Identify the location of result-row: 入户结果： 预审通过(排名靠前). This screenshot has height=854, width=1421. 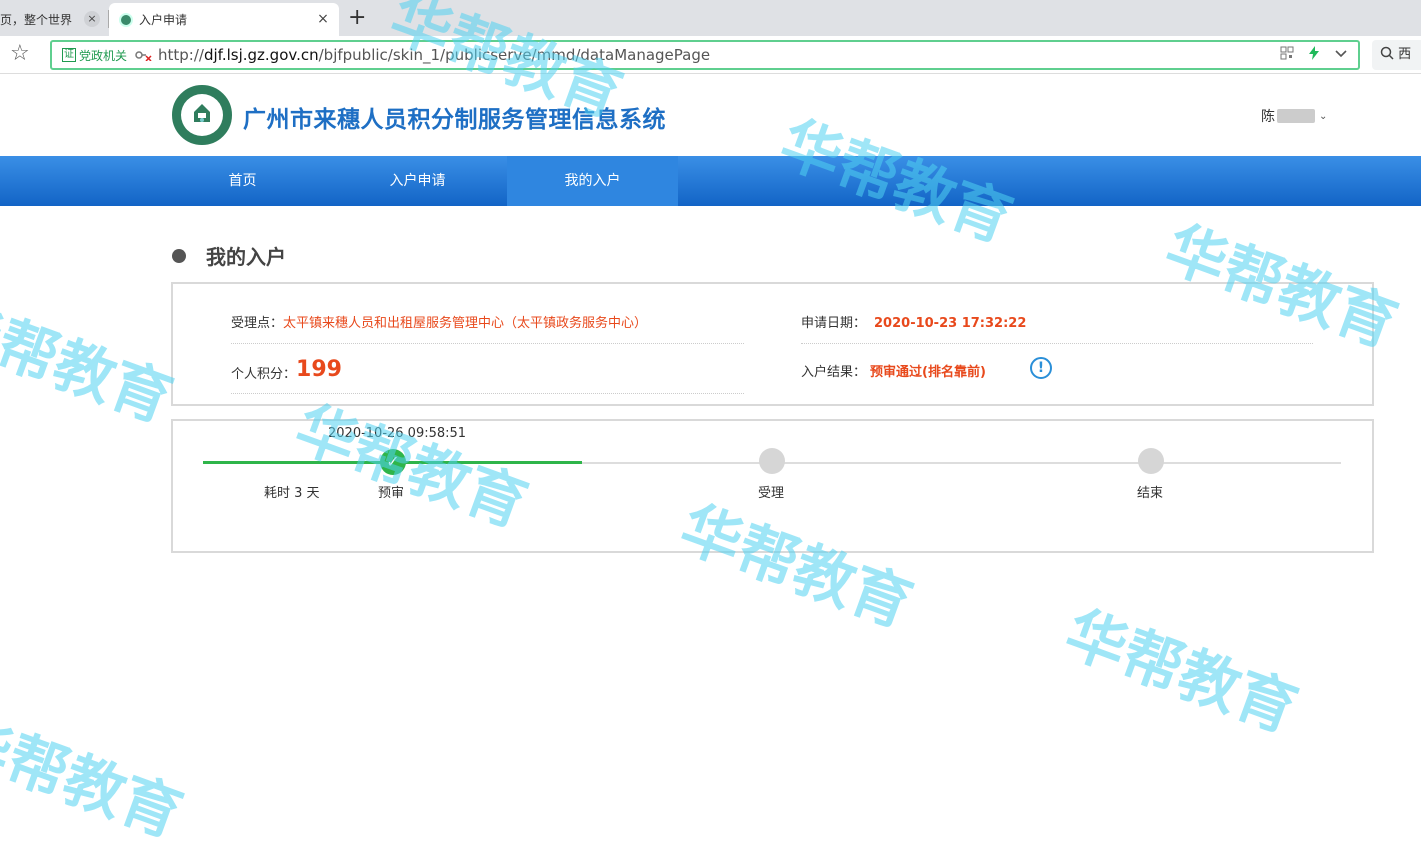
(893, 370).